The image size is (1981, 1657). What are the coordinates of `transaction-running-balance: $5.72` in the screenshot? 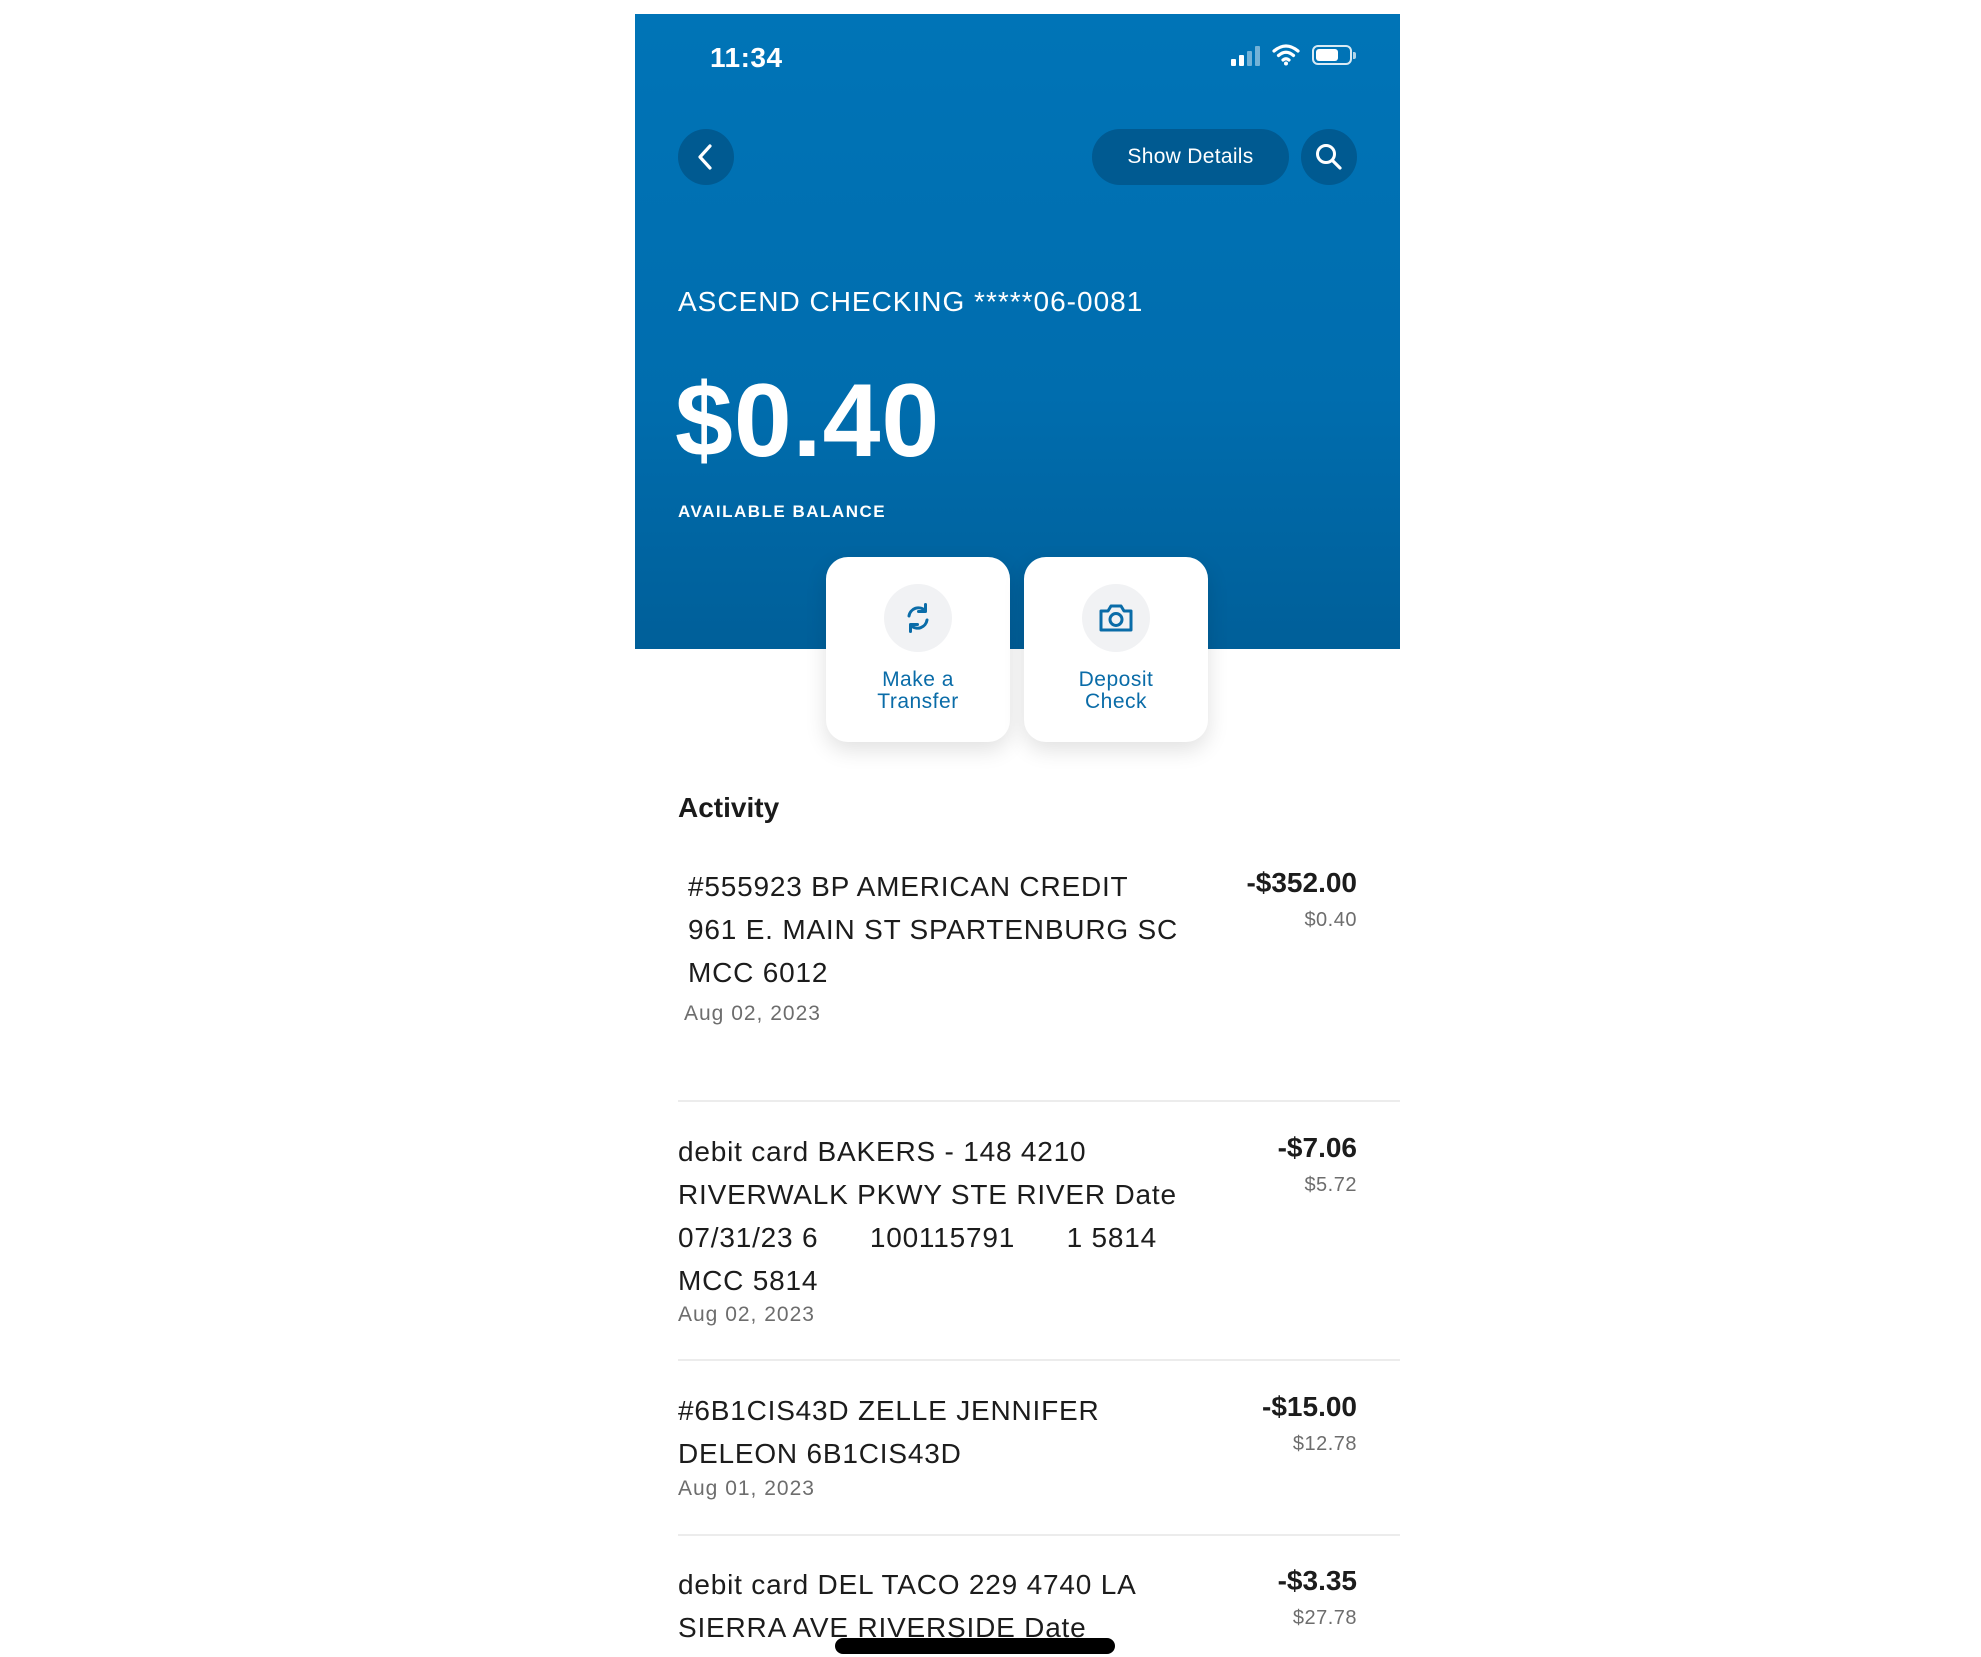 It's located at (1330, 1185).